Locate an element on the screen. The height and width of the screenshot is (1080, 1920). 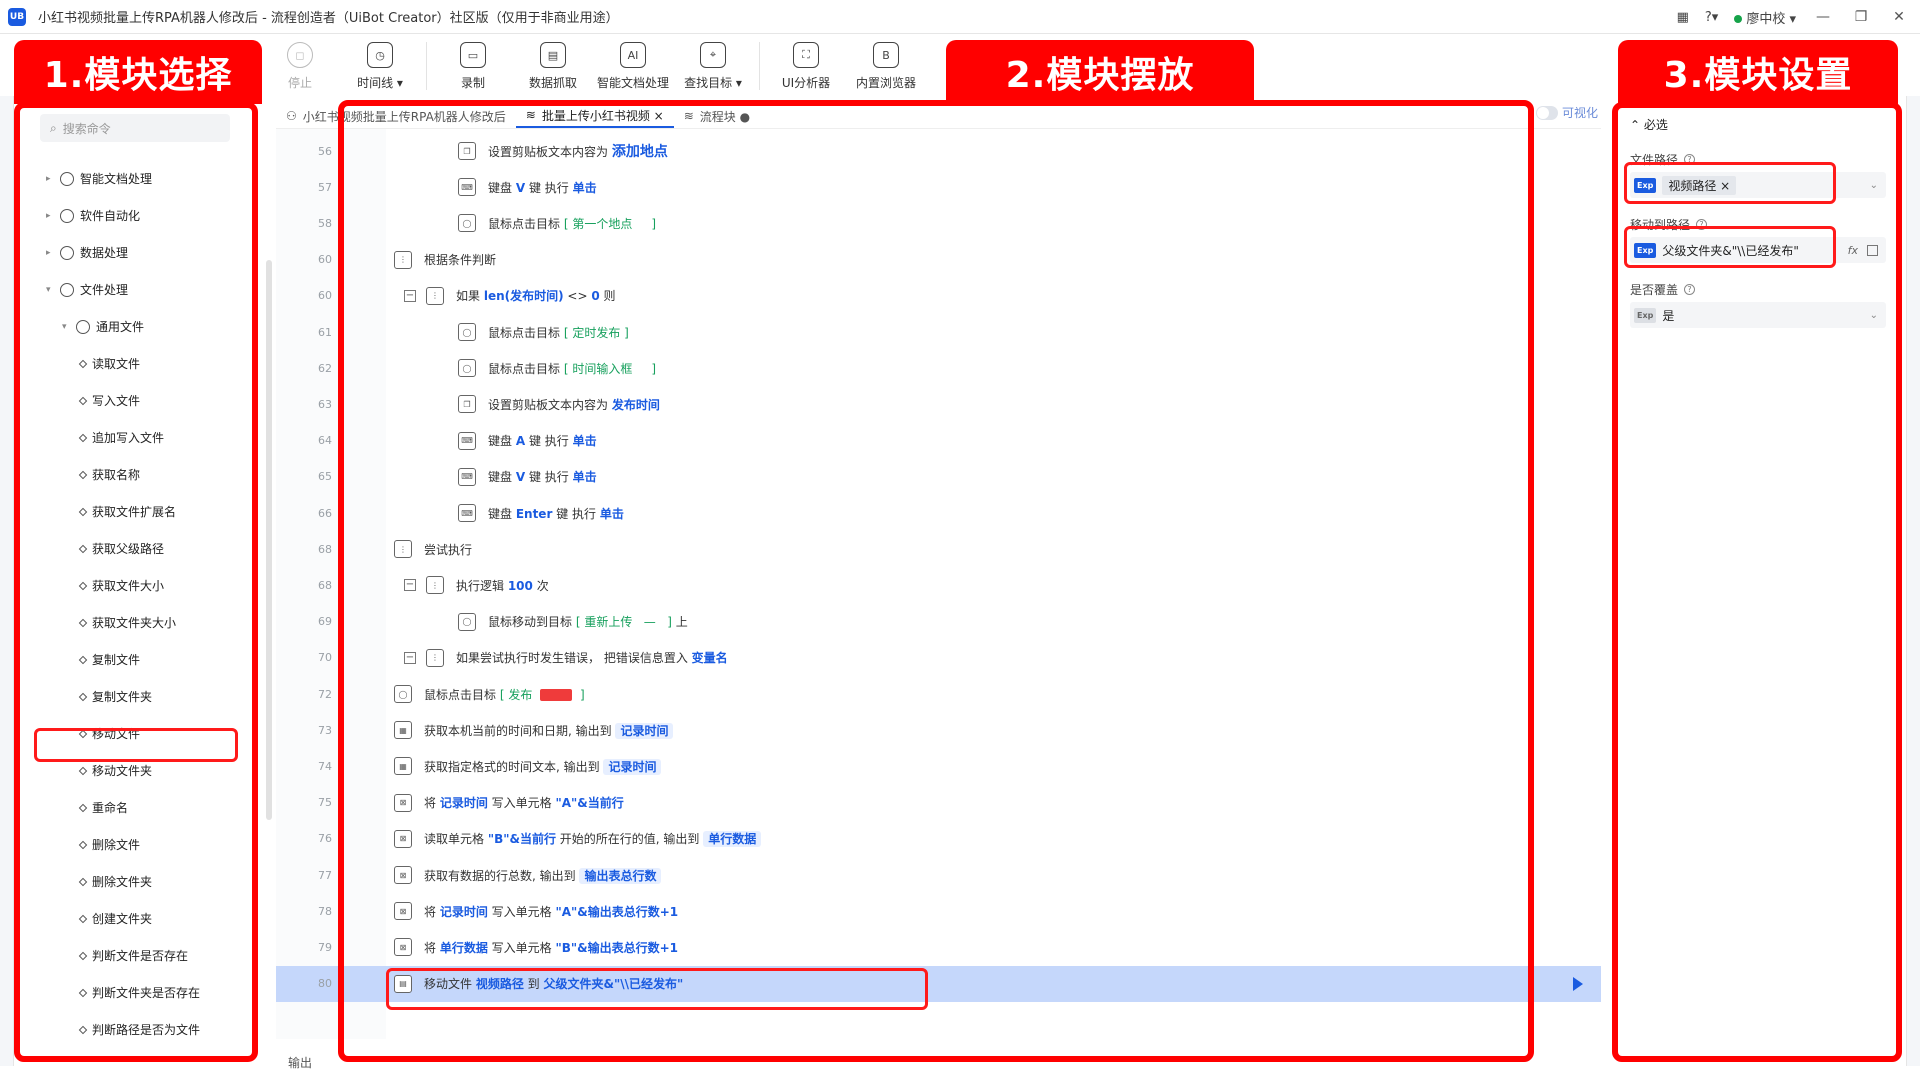
flow-block-row: 72 ◯ 鼠标点击目标 [ 发布 ] is located at coordinates (938, 694).